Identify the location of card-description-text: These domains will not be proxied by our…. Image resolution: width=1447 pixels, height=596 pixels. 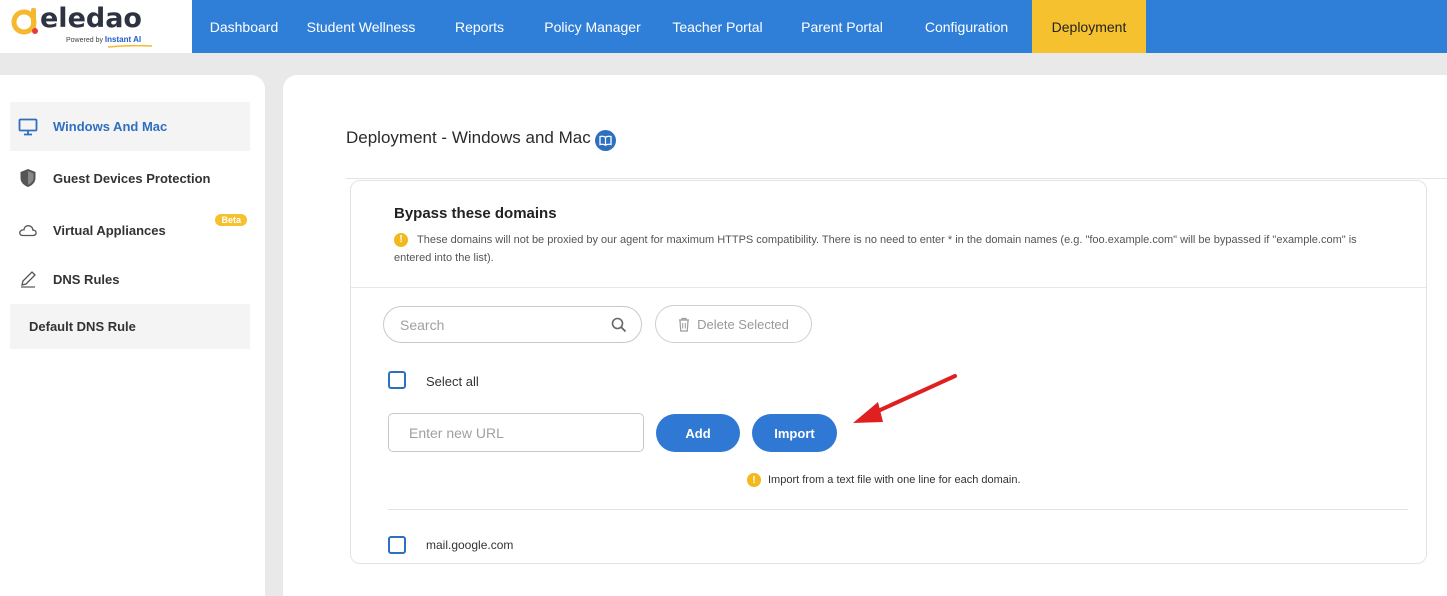
(875, 249).